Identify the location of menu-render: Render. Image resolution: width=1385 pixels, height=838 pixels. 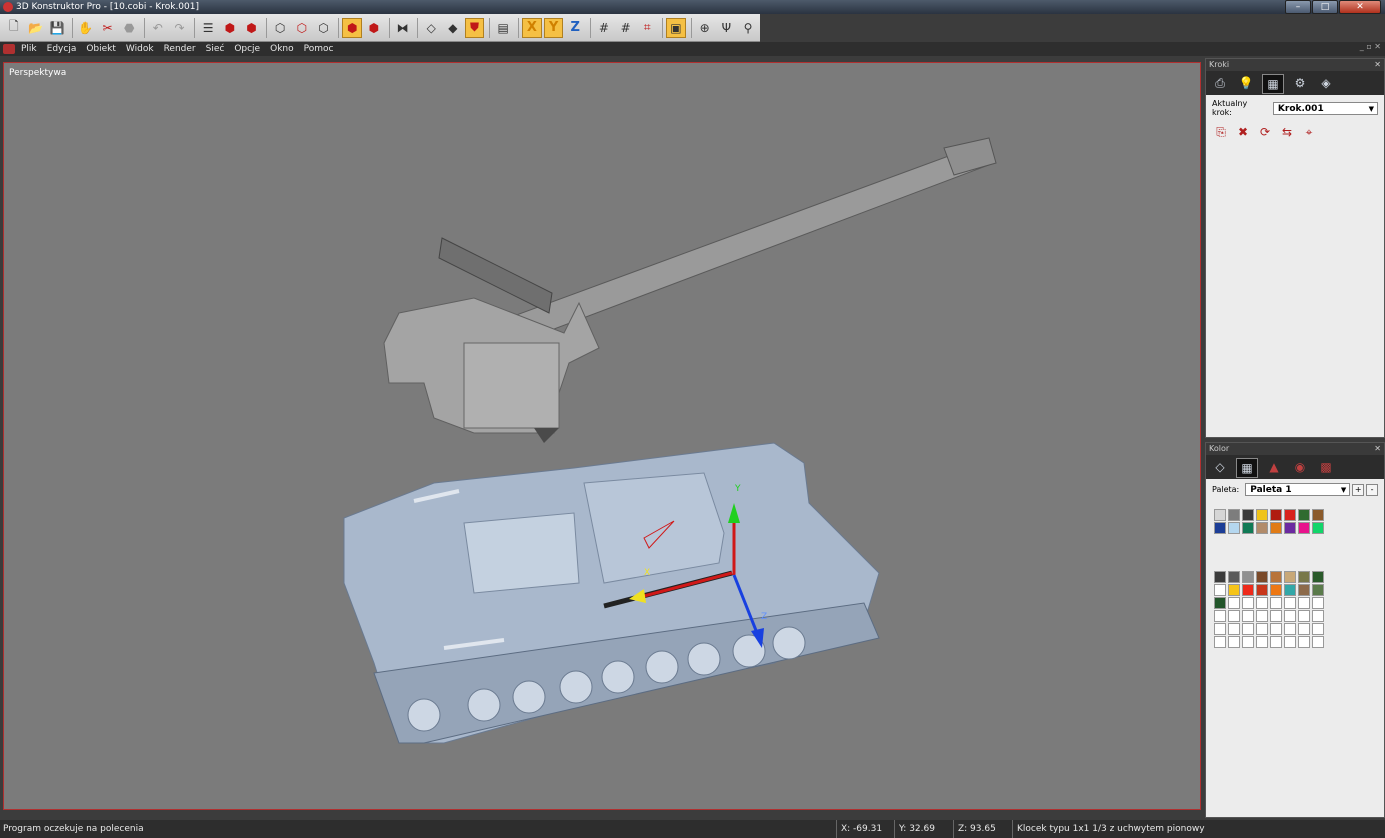
(180, 49).